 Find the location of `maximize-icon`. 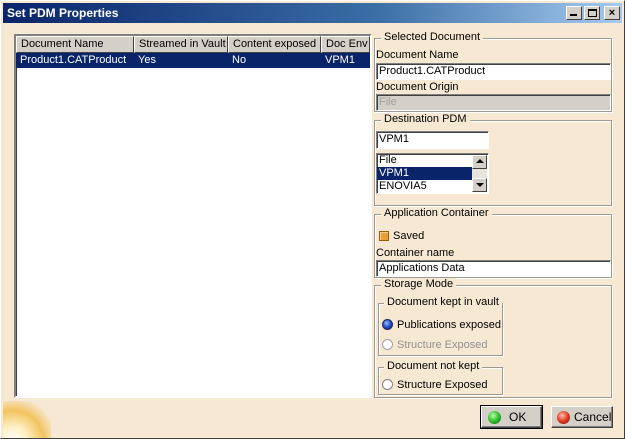

maximize-icon is located at coordinates (592, 13).